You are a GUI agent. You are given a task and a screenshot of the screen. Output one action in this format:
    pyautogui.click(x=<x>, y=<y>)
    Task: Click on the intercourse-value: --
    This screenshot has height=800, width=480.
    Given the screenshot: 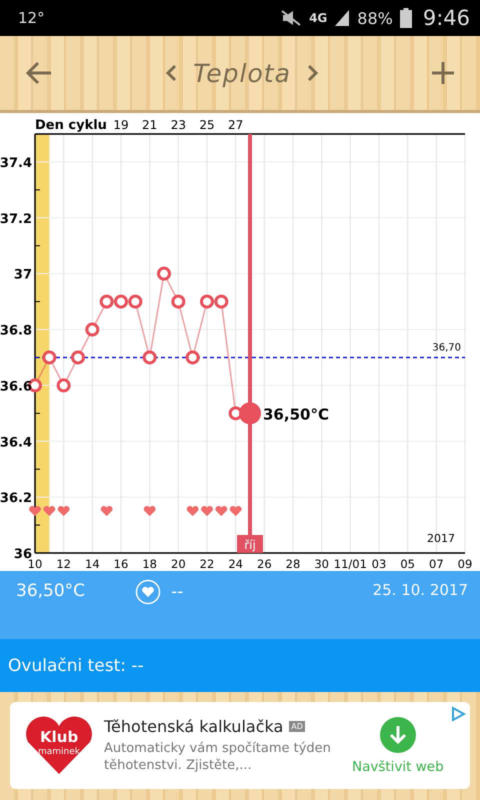 What is the action you would take?
    pyautogui.click(x=177, y=592)
    